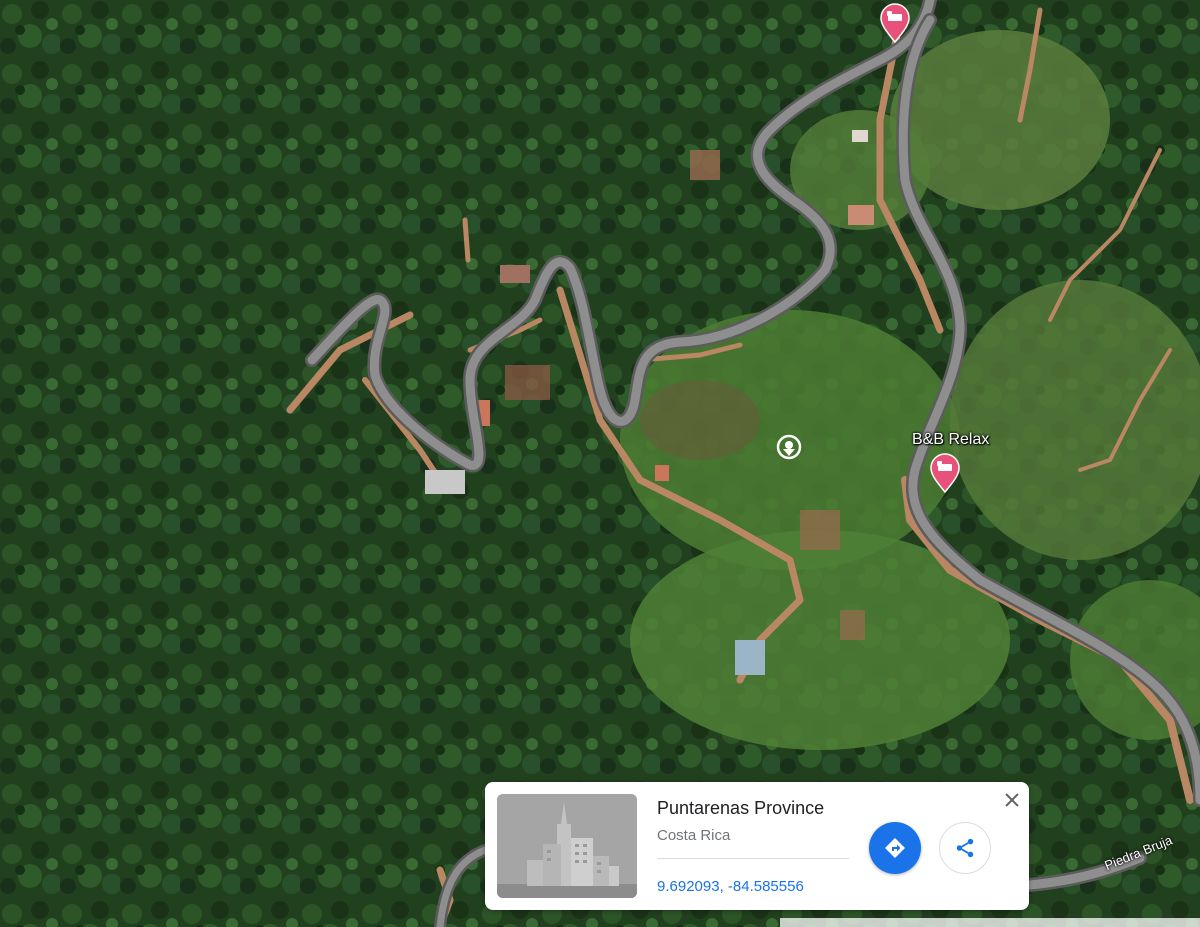 This screenshot has height=927, width=1200. I want to click on directions-button, so click(895, 848).